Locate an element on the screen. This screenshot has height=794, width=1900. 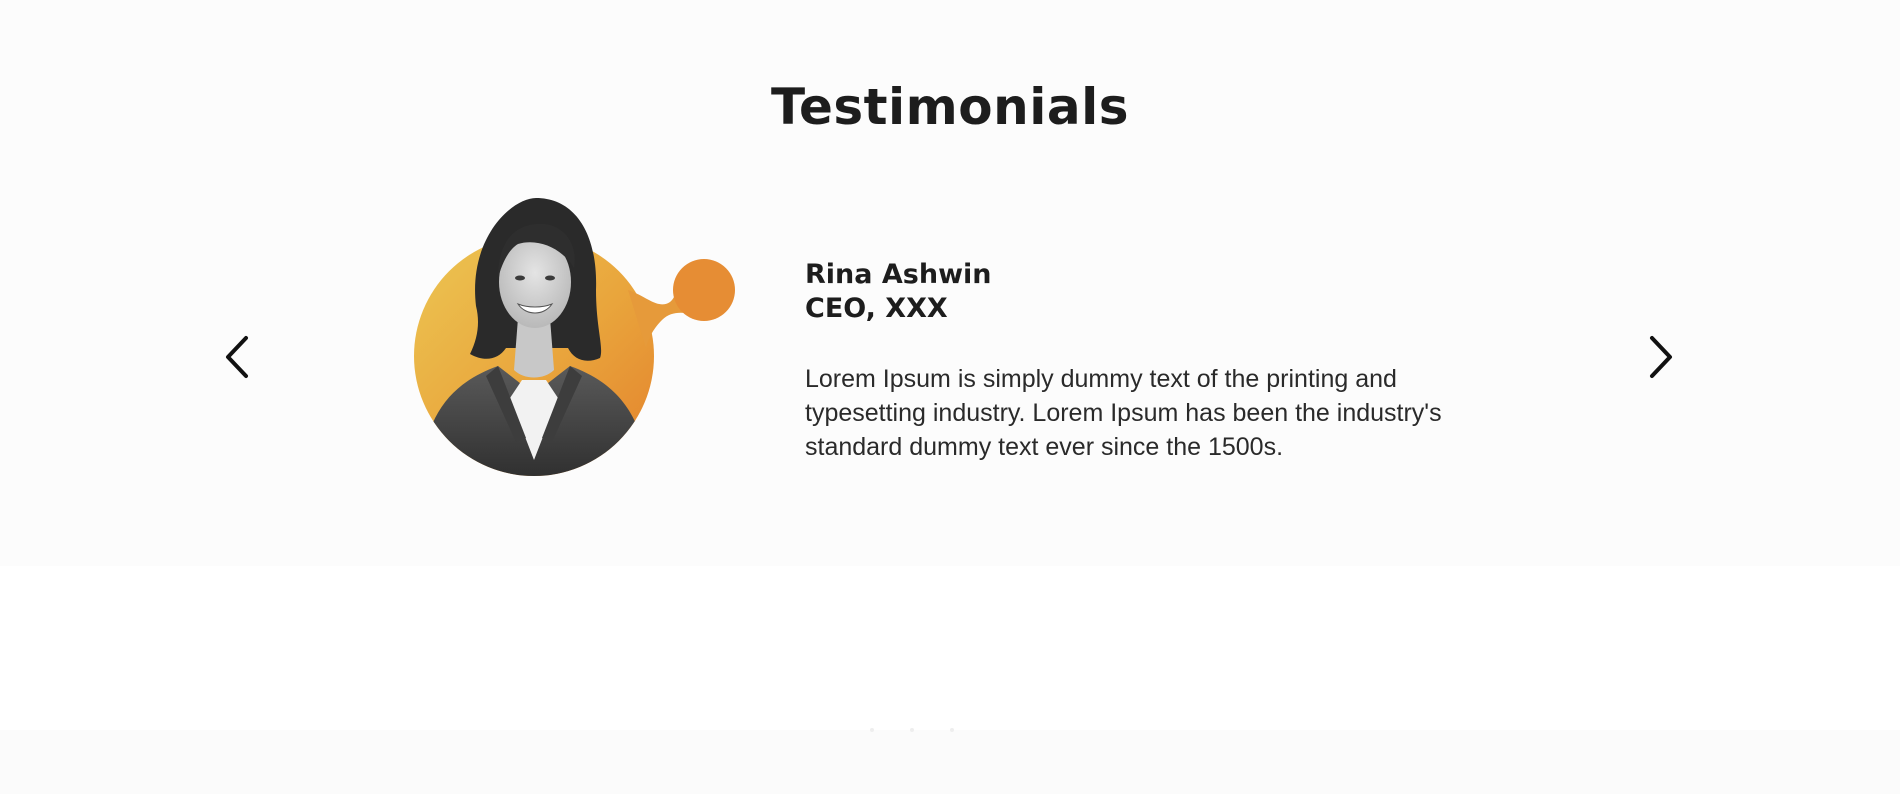
carousel-prev-button is located at coordinates (236, 357).